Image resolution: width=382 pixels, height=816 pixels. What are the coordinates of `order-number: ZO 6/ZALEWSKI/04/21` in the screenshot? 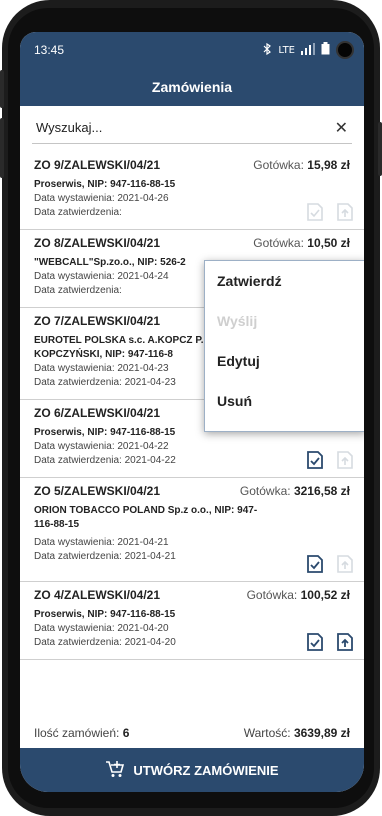 It's located at (97, 413).